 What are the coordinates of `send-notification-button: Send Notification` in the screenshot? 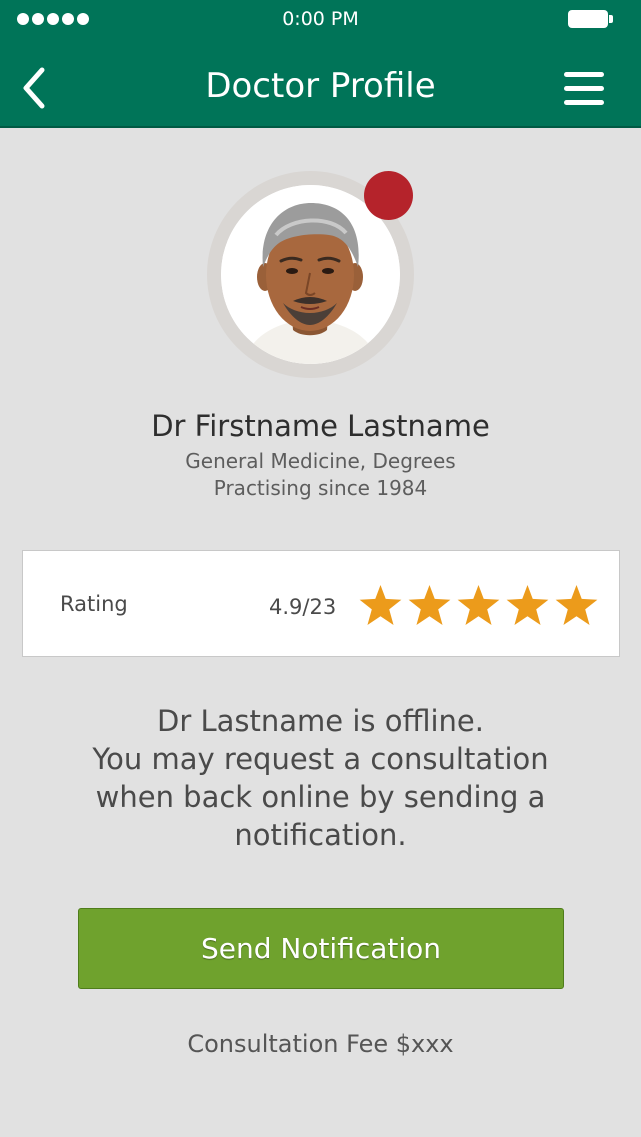 It's located at (321, 948).